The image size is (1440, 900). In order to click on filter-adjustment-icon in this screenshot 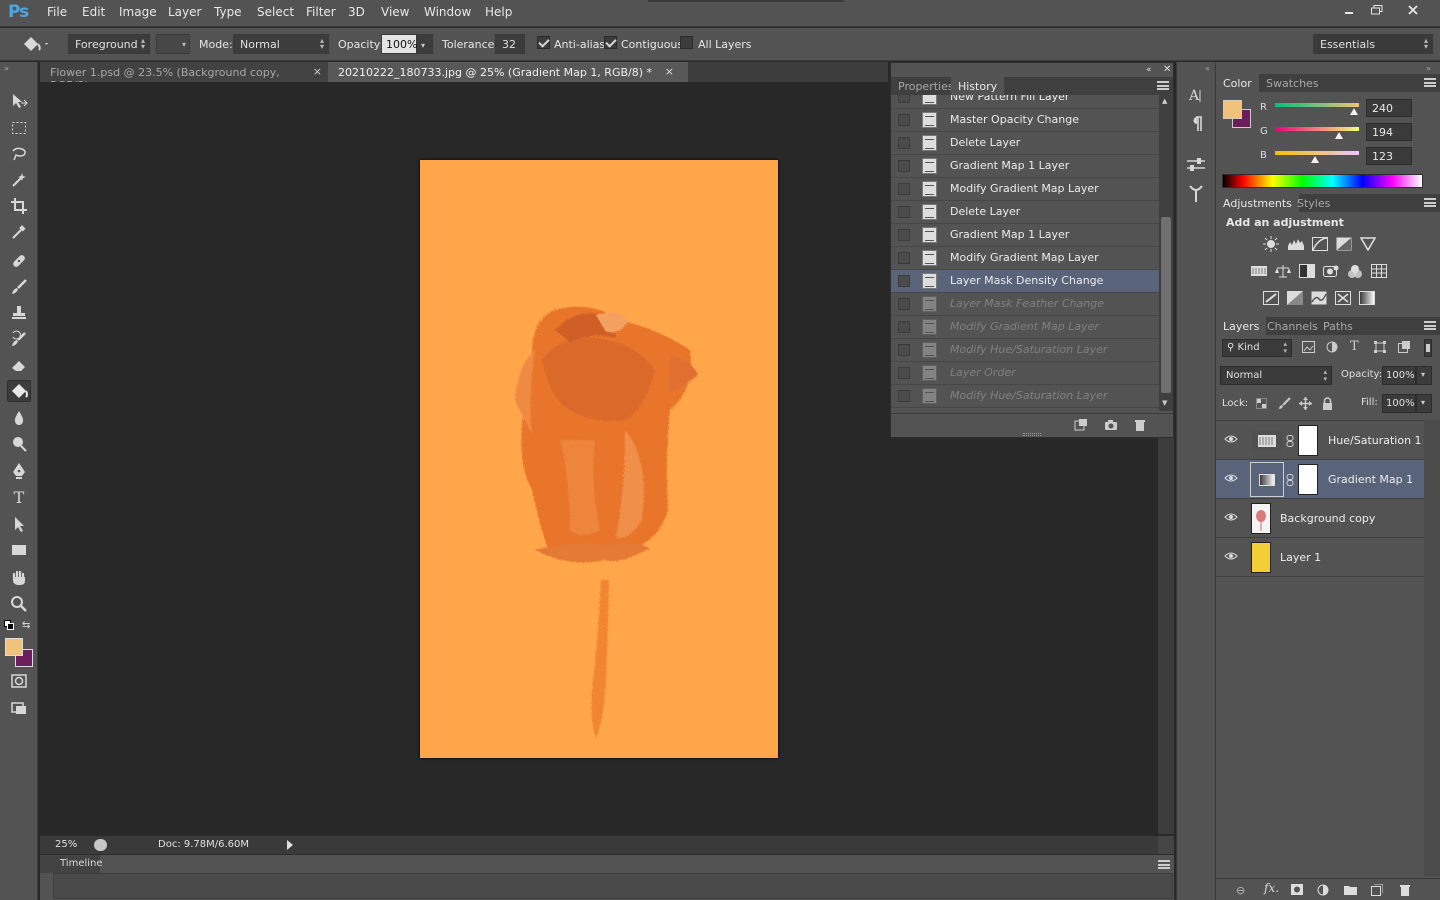, I will do `click(1332, 347)`.